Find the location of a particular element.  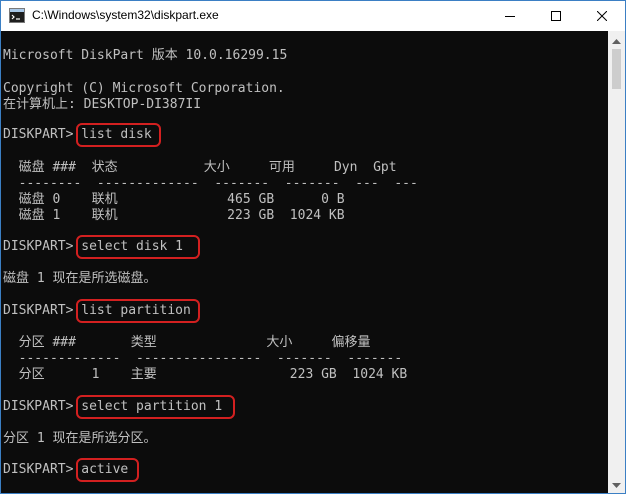

window-title: C:\Windows\system32\diskpart.exe is located at coordinates (125, 15).